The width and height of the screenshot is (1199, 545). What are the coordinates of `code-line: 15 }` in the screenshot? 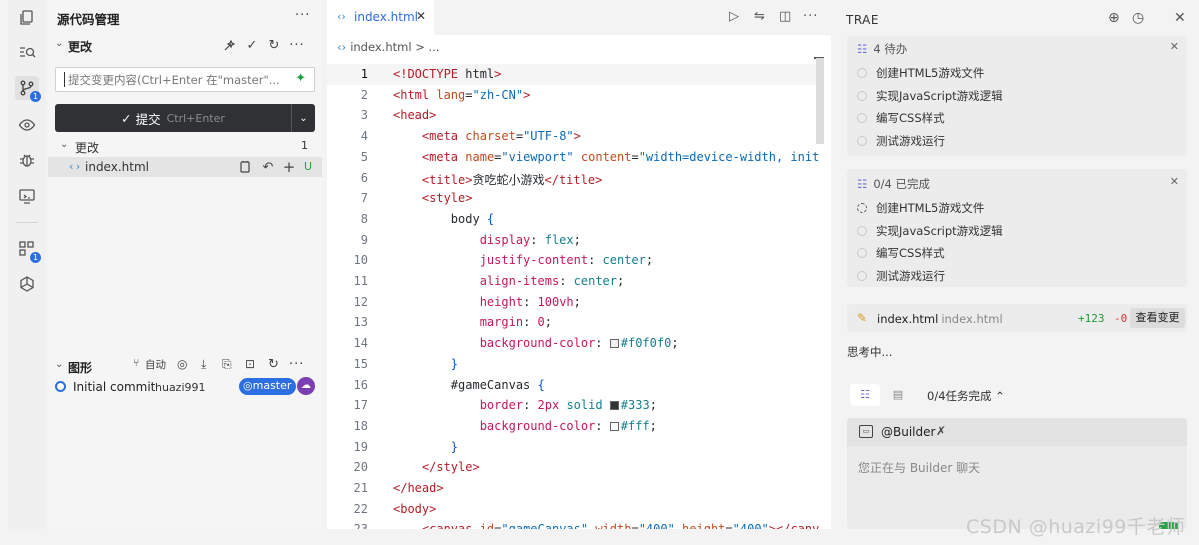 It's located at (575, 364).